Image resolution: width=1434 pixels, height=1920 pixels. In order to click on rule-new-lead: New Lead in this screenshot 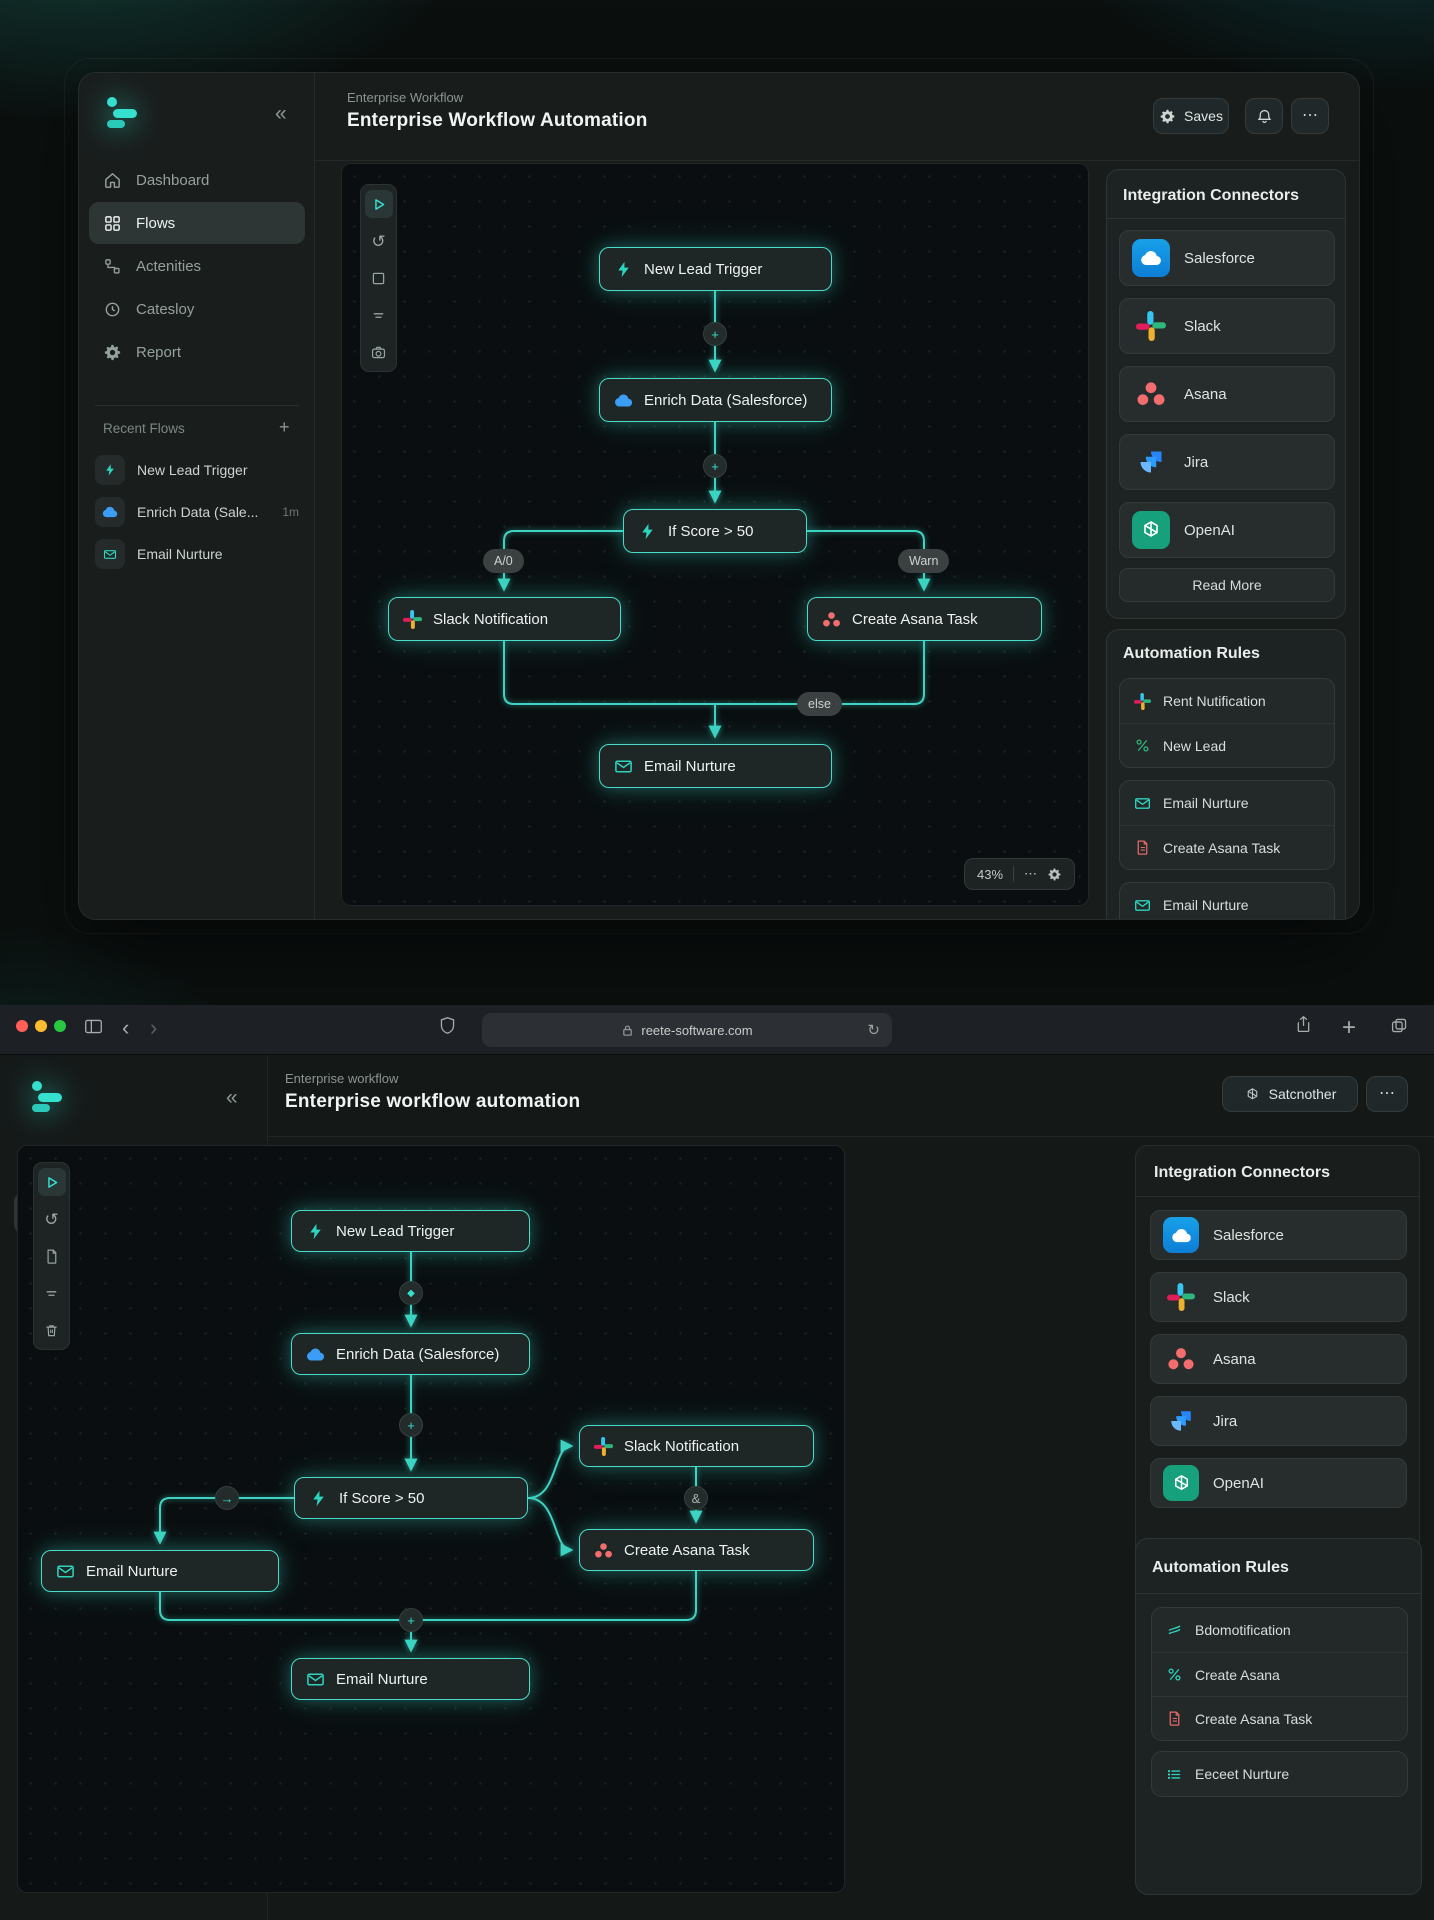, I will do `click(1227, 745)`.